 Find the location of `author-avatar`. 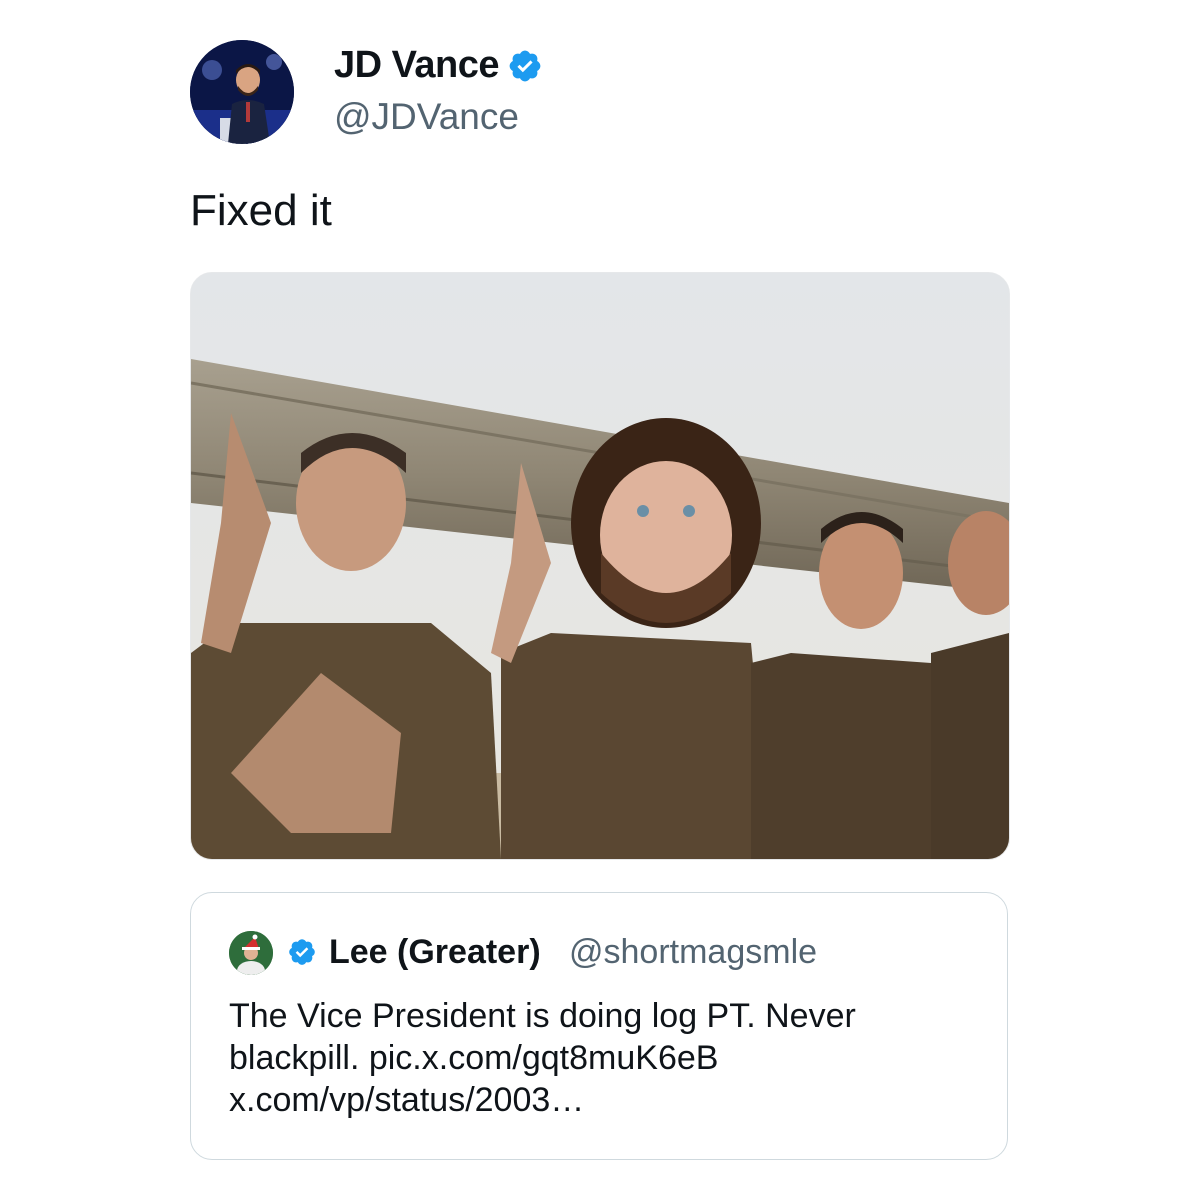

author-avatar is located at coordinates (242, 92).